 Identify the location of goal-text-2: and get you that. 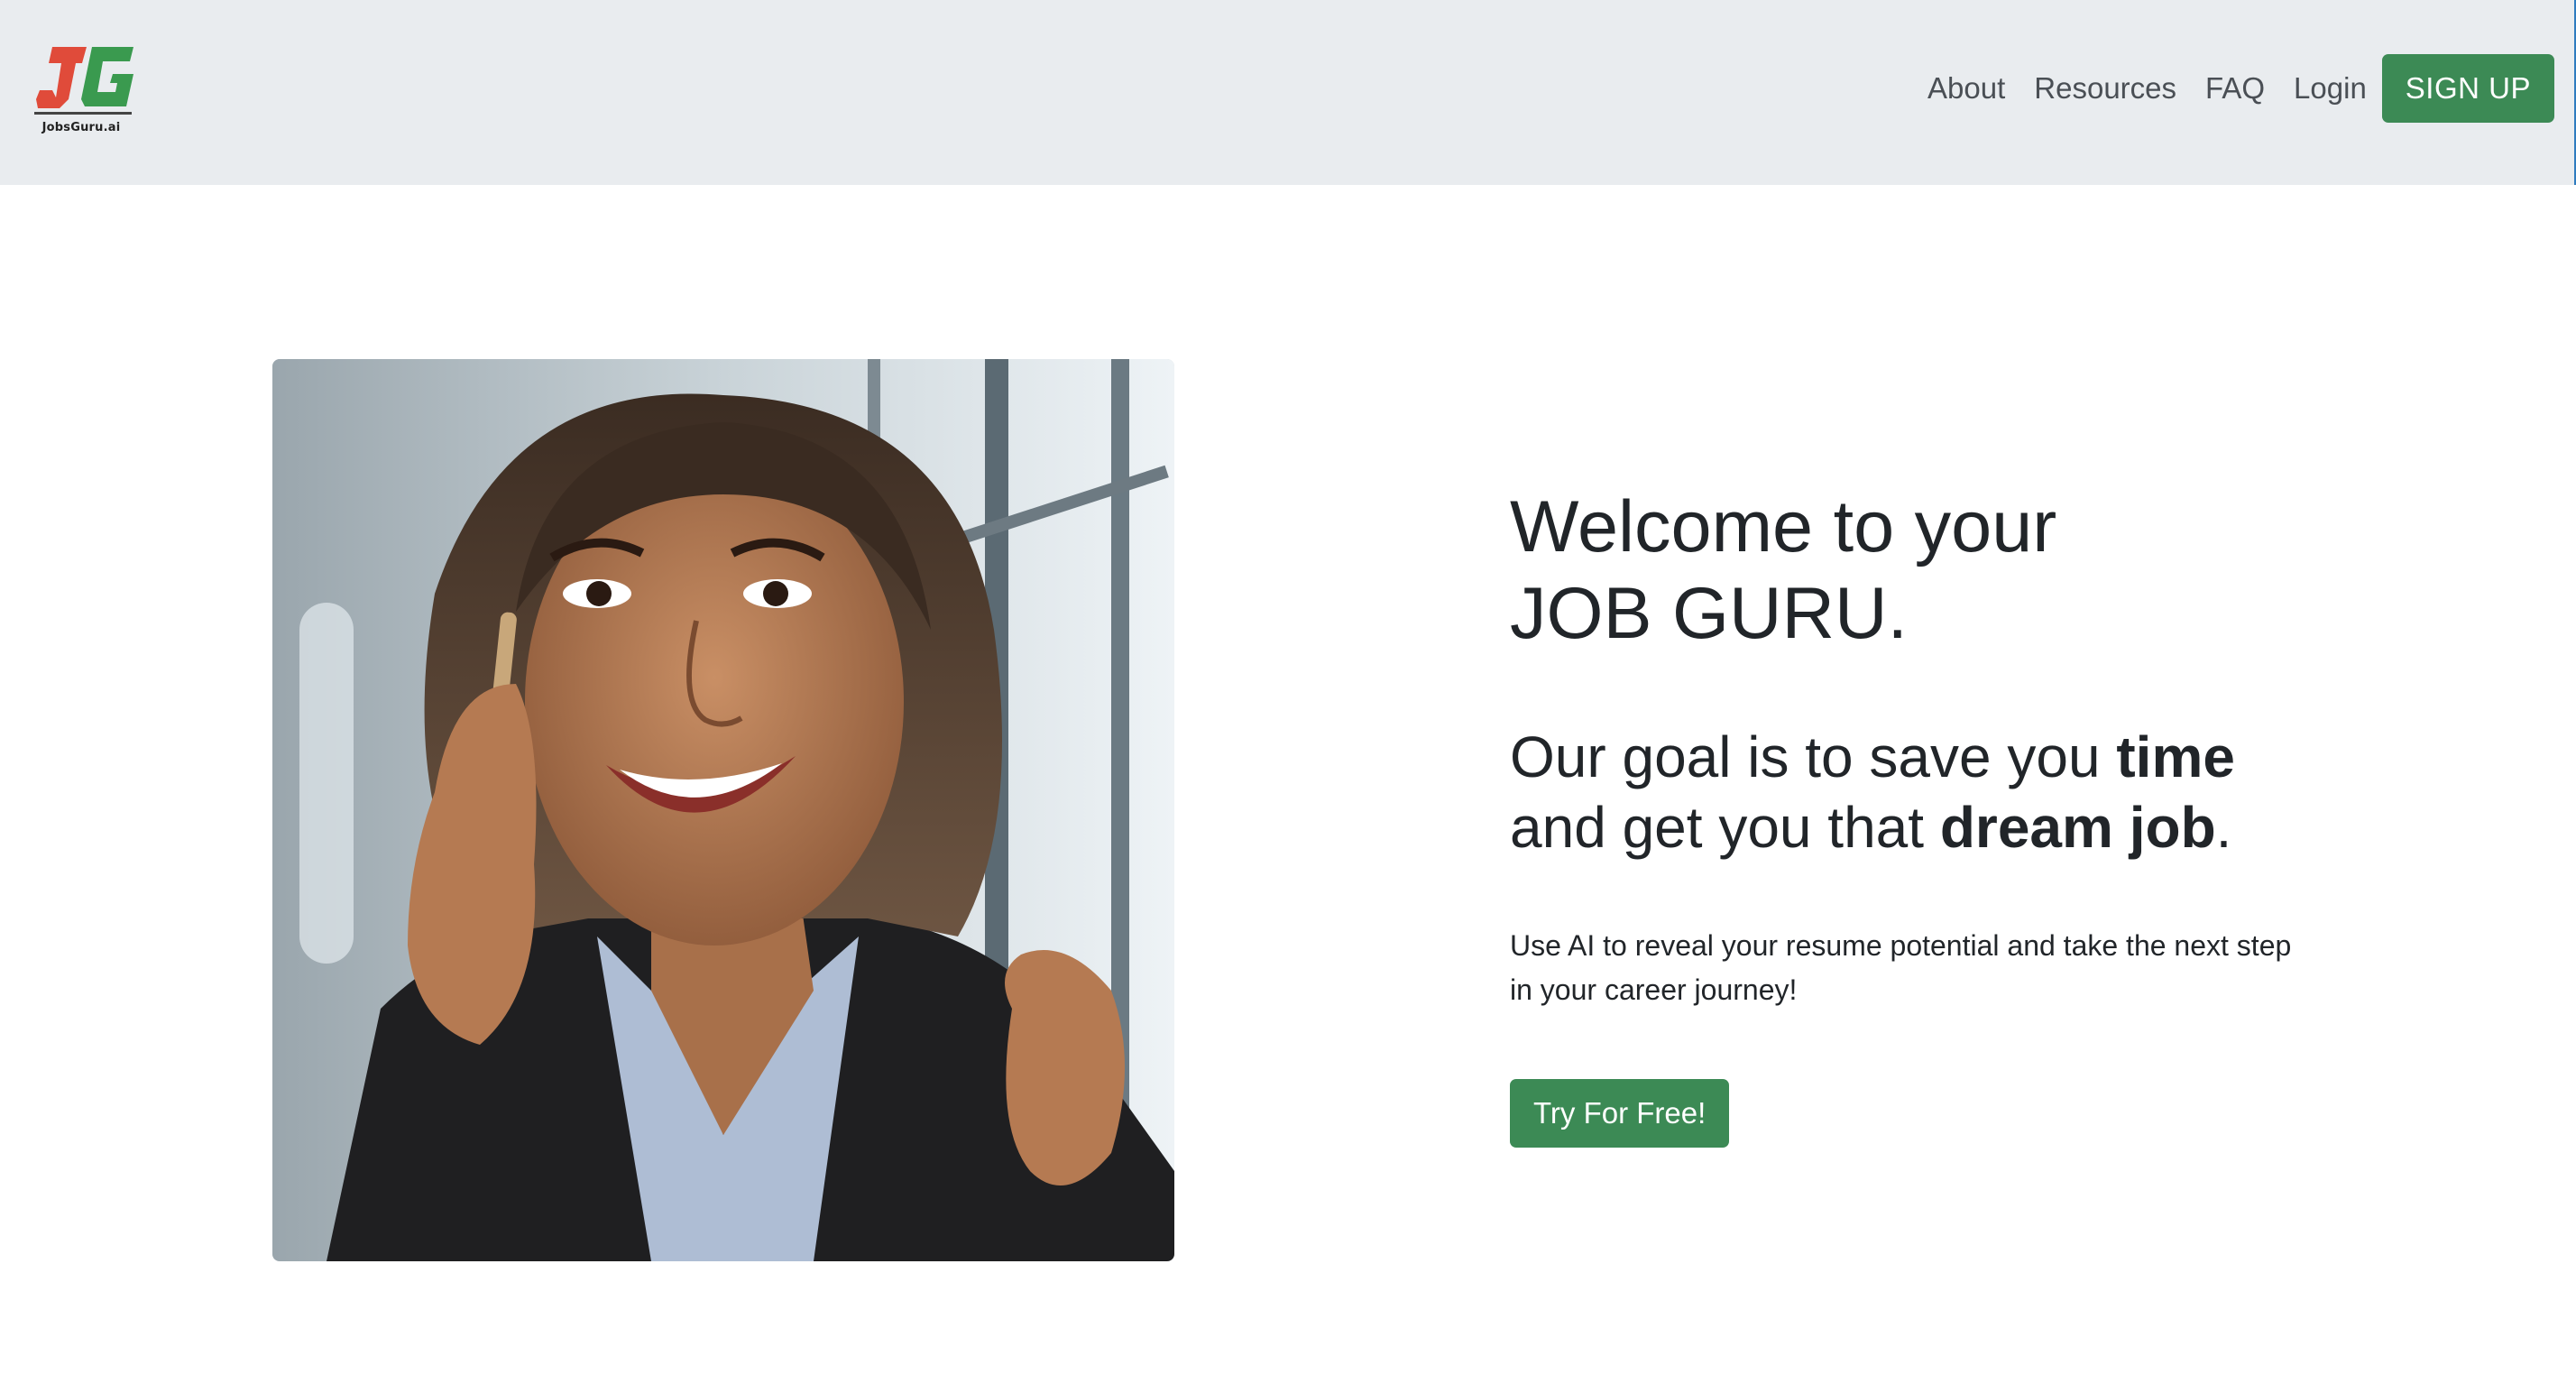
(1725, 827).